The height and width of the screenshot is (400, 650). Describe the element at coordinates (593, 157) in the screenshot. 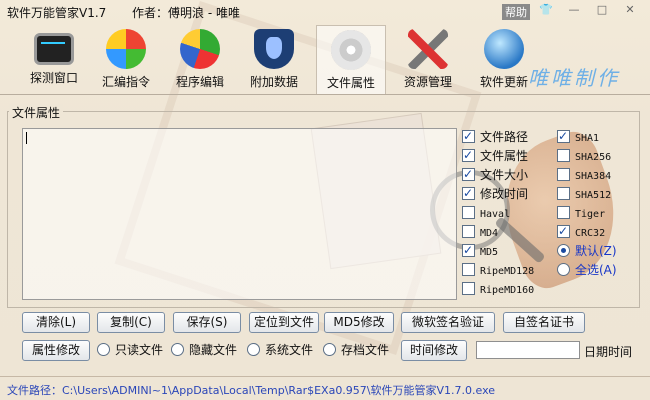

I see `option-label: SHA256` at that location.